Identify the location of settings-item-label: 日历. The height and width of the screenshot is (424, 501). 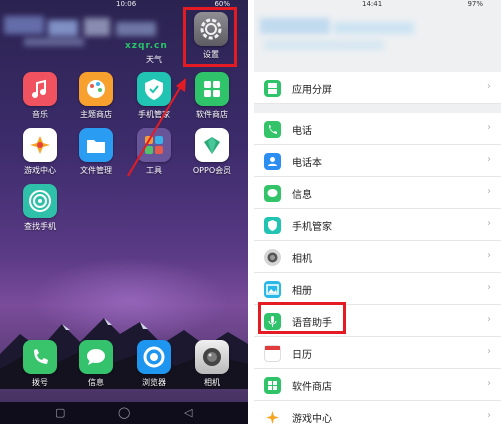
(302, 355).